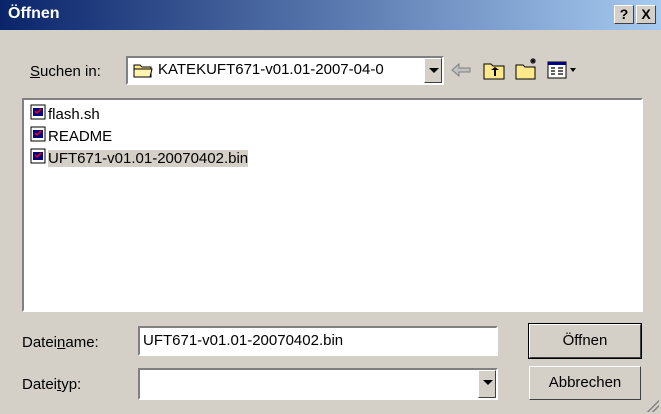 The height and width of the screenshot is (414, 661). I want to click on list-item-selected: UFT671-v01.01-20070402.bin, so click(141, 158).